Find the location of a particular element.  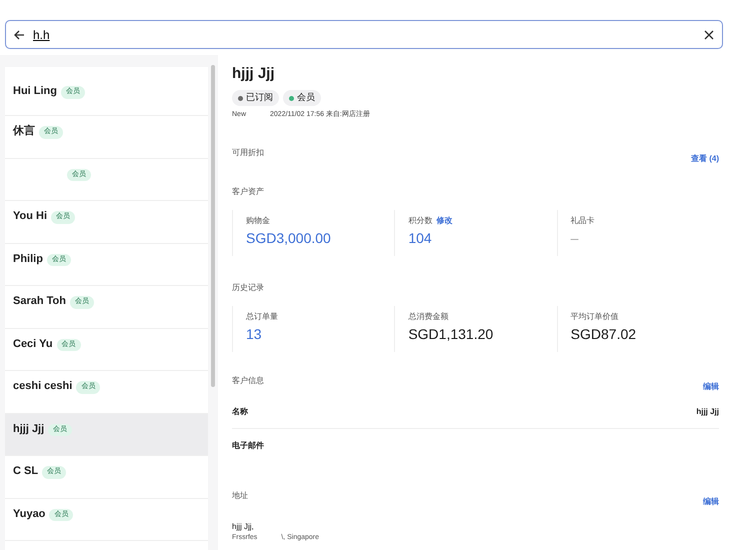

tag-label: 已订阅 is located at coordinates (259, 97).